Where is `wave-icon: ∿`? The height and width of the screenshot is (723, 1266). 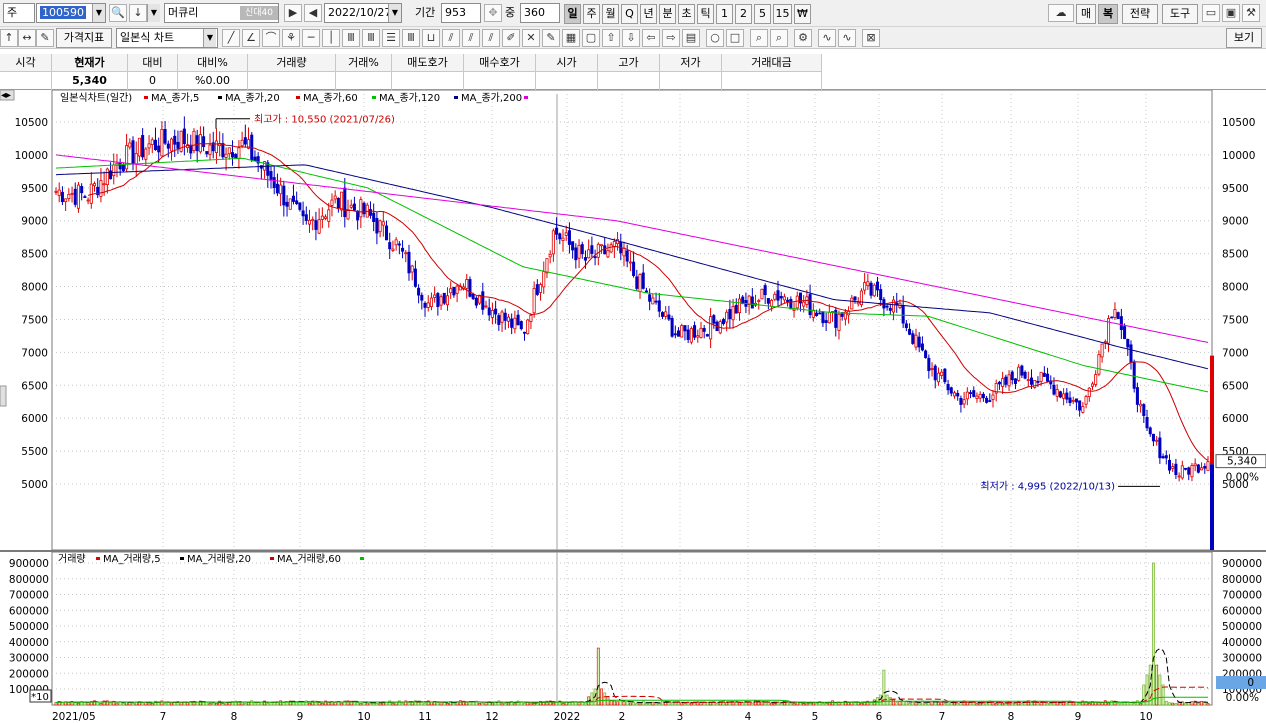
wave-icon: ∿ is located at coordinates (827, 38).